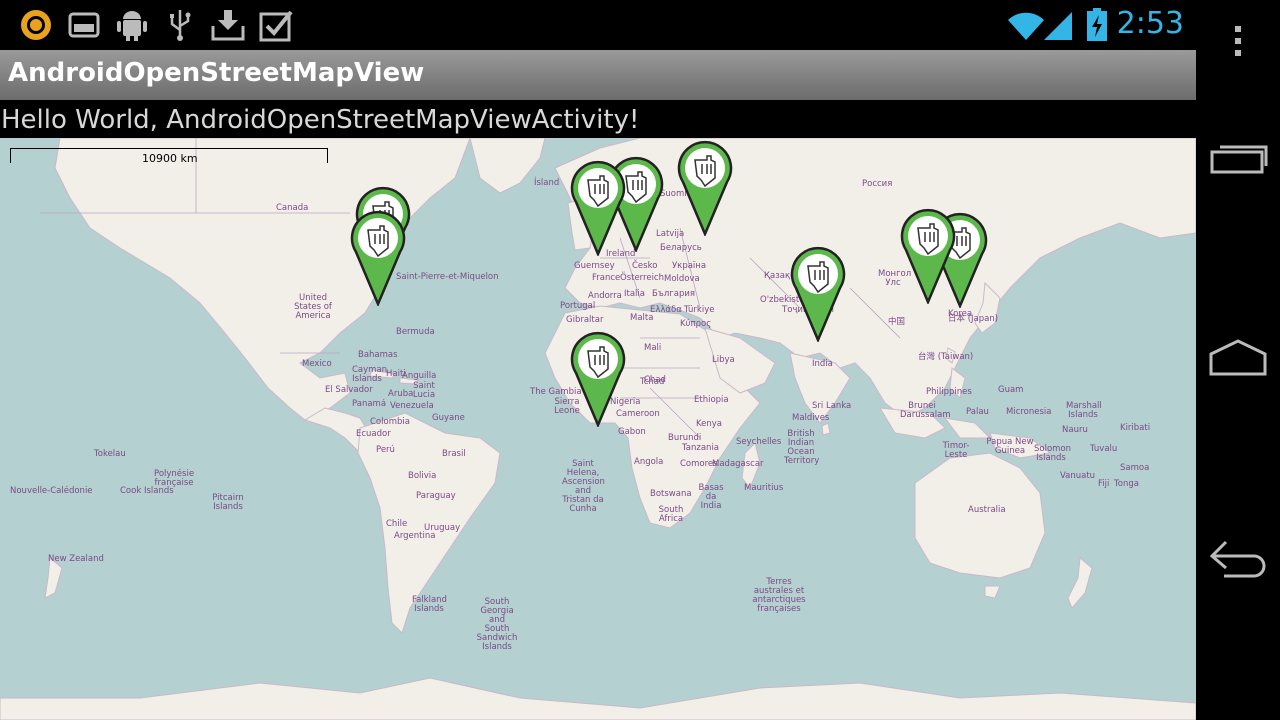  Describe the element at coordinates (454, 454) in the screenshot. I see `map-label: Brasil` at that location.